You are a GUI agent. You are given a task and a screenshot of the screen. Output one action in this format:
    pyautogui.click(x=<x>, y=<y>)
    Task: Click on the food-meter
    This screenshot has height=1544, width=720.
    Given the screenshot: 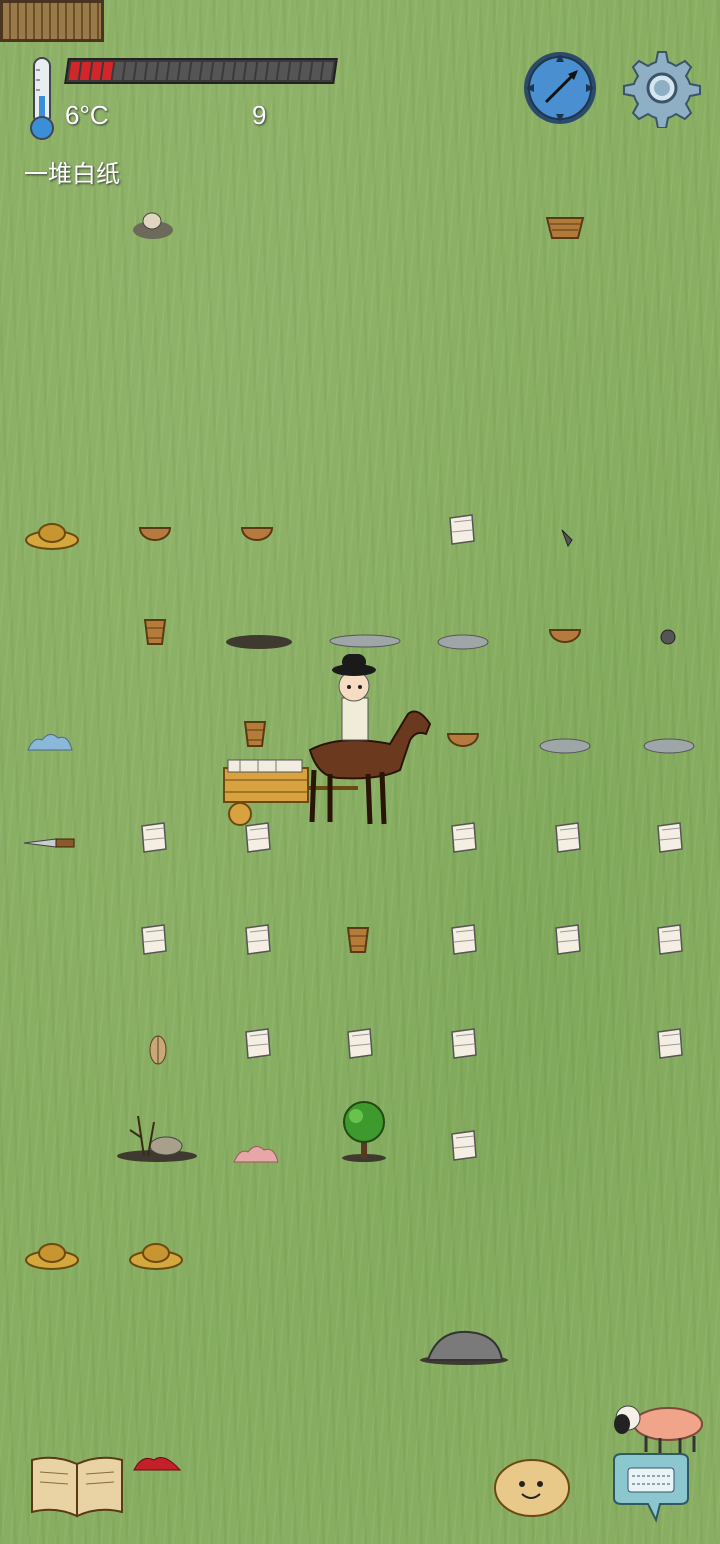 What is the action you would take?
    pyautogui.click(x=201, y=71)
    